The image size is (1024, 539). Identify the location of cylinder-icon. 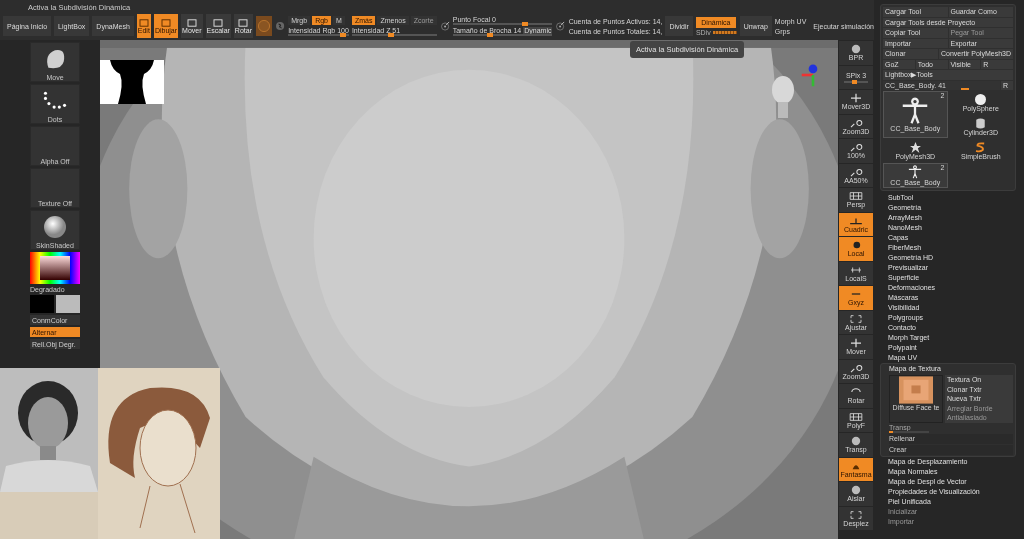
(981, 123).